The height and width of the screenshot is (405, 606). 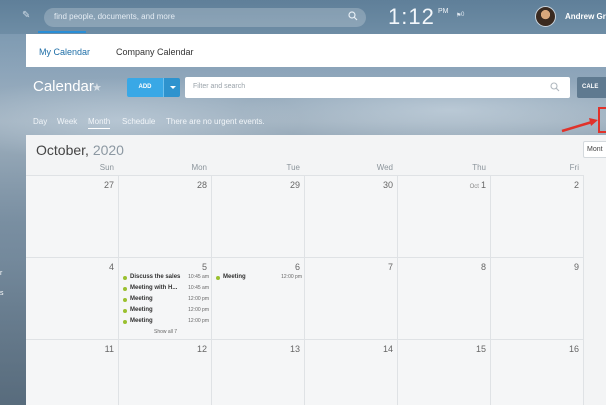 What do you see at coordinates (585, 16) in the screenshot?
I see `user-name: Andrew Gri` at bounding box center [585, 16].